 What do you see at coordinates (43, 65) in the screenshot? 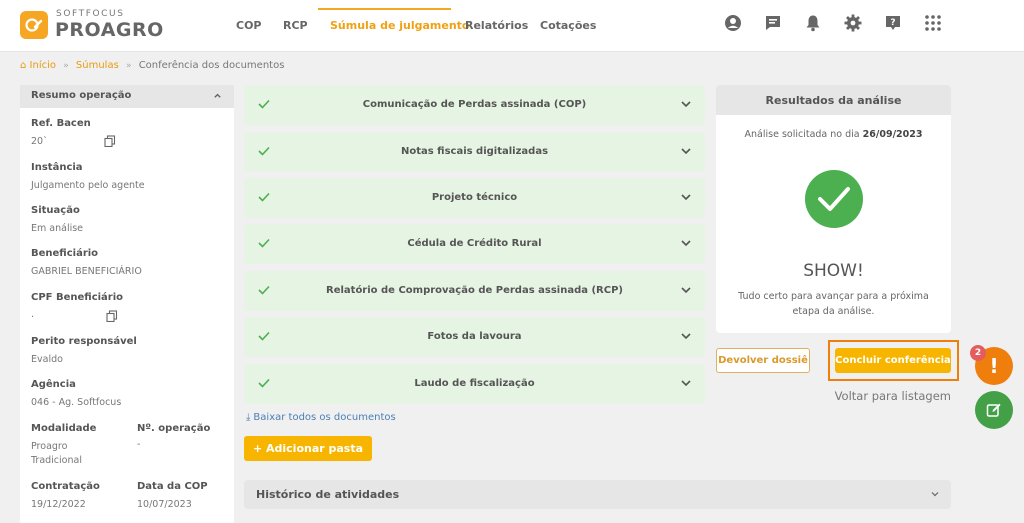
I see `breadcrumb-home: Início` at bounding box center [43, 65].